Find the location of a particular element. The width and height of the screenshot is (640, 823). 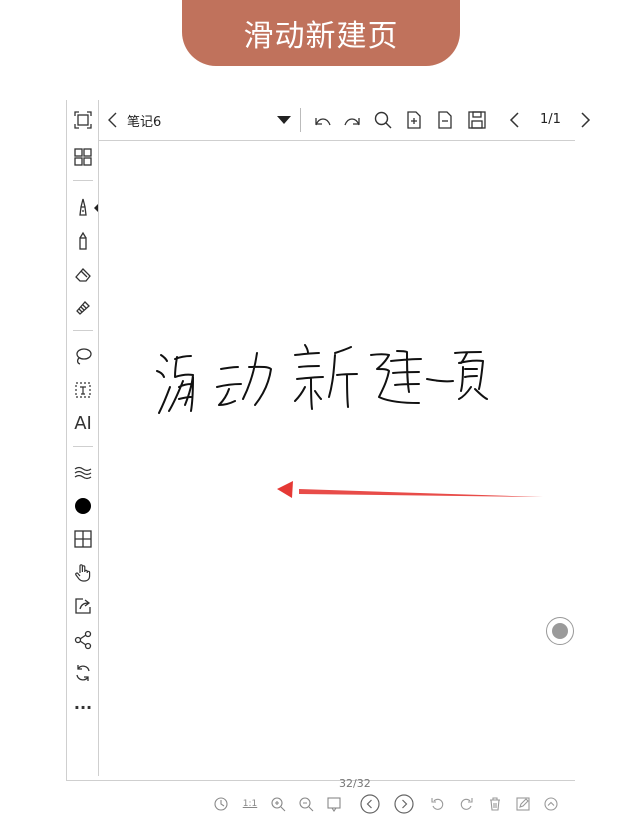

ratio-button: 1:1 is located at coordinates (250, 804).